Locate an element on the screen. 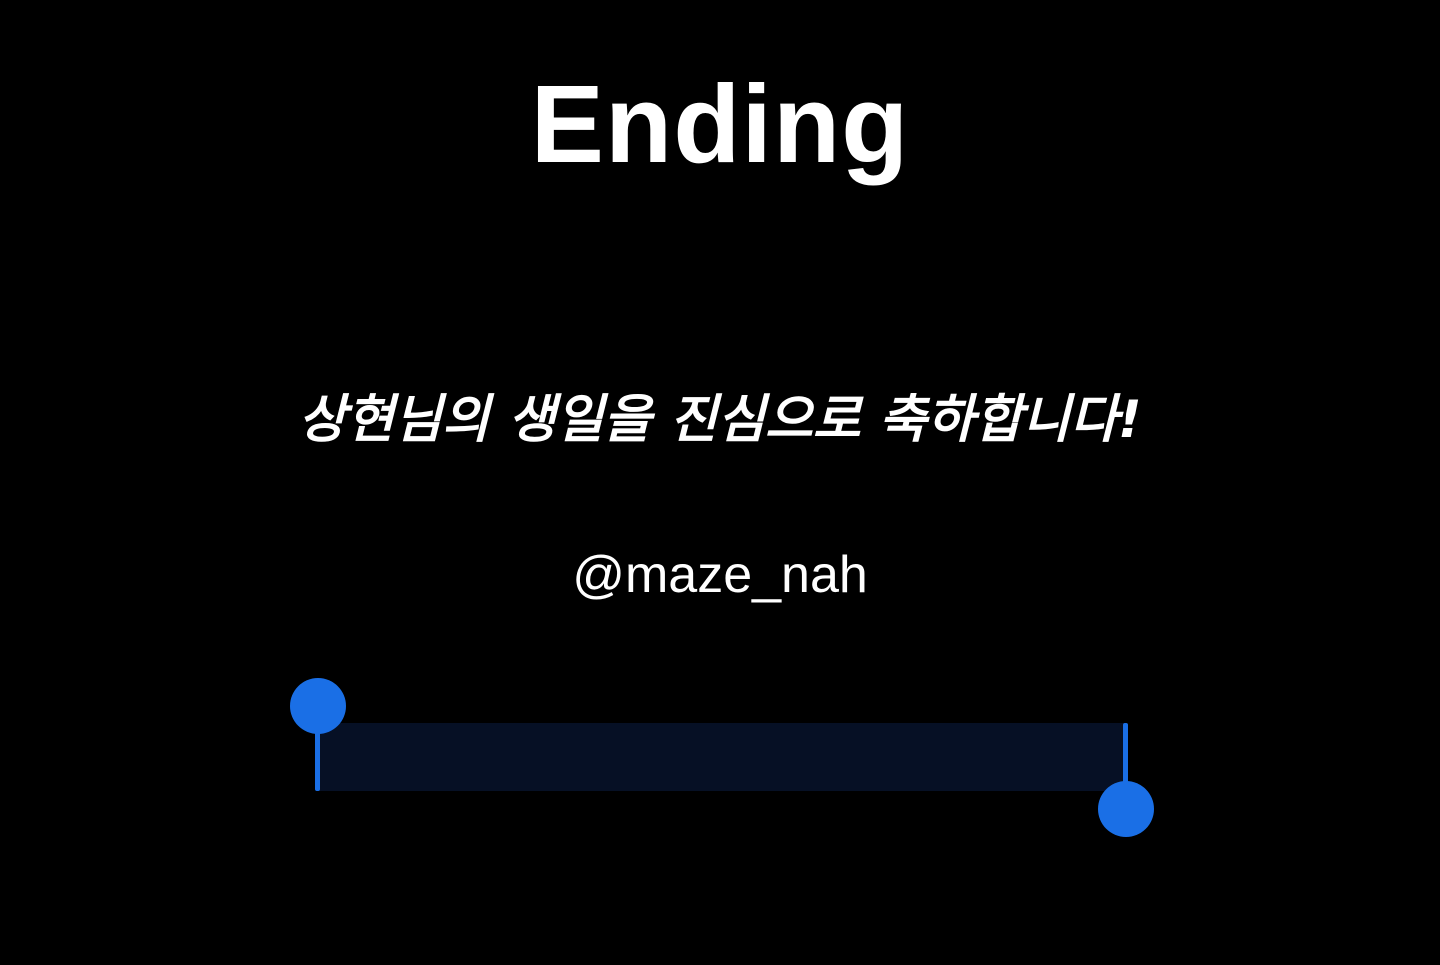  selection-end-knob-icon is located at coordinates (1126, 809).